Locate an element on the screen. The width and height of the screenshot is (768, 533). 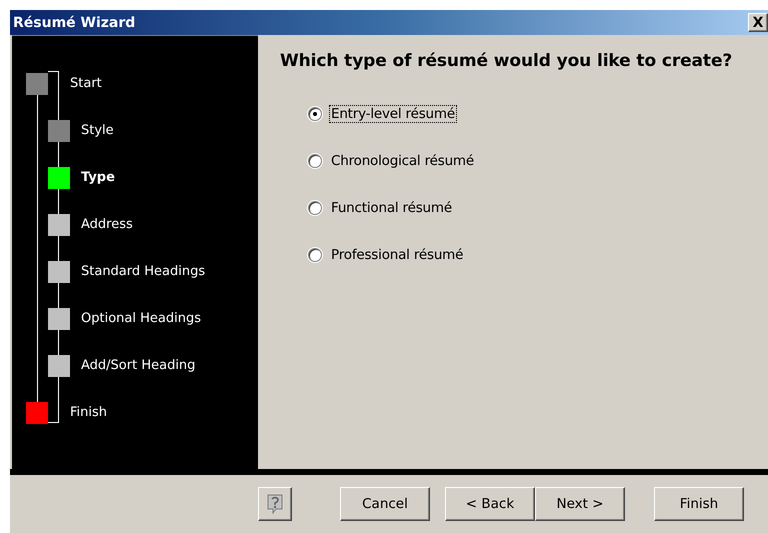
option-label: Entry-level résumé is located at coordinates (393, 113).